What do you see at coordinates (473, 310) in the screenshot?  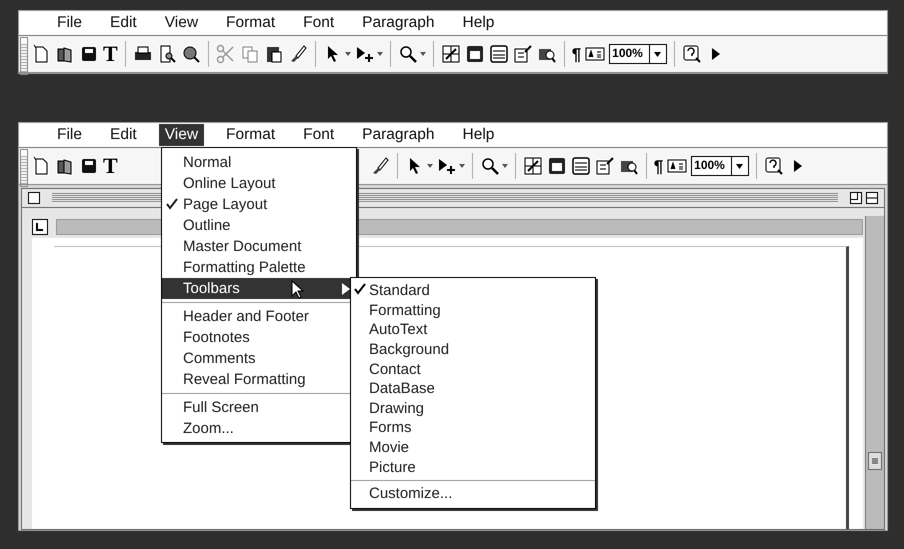 I see `menu-item: Formatting` at bounding box center [473, 310].